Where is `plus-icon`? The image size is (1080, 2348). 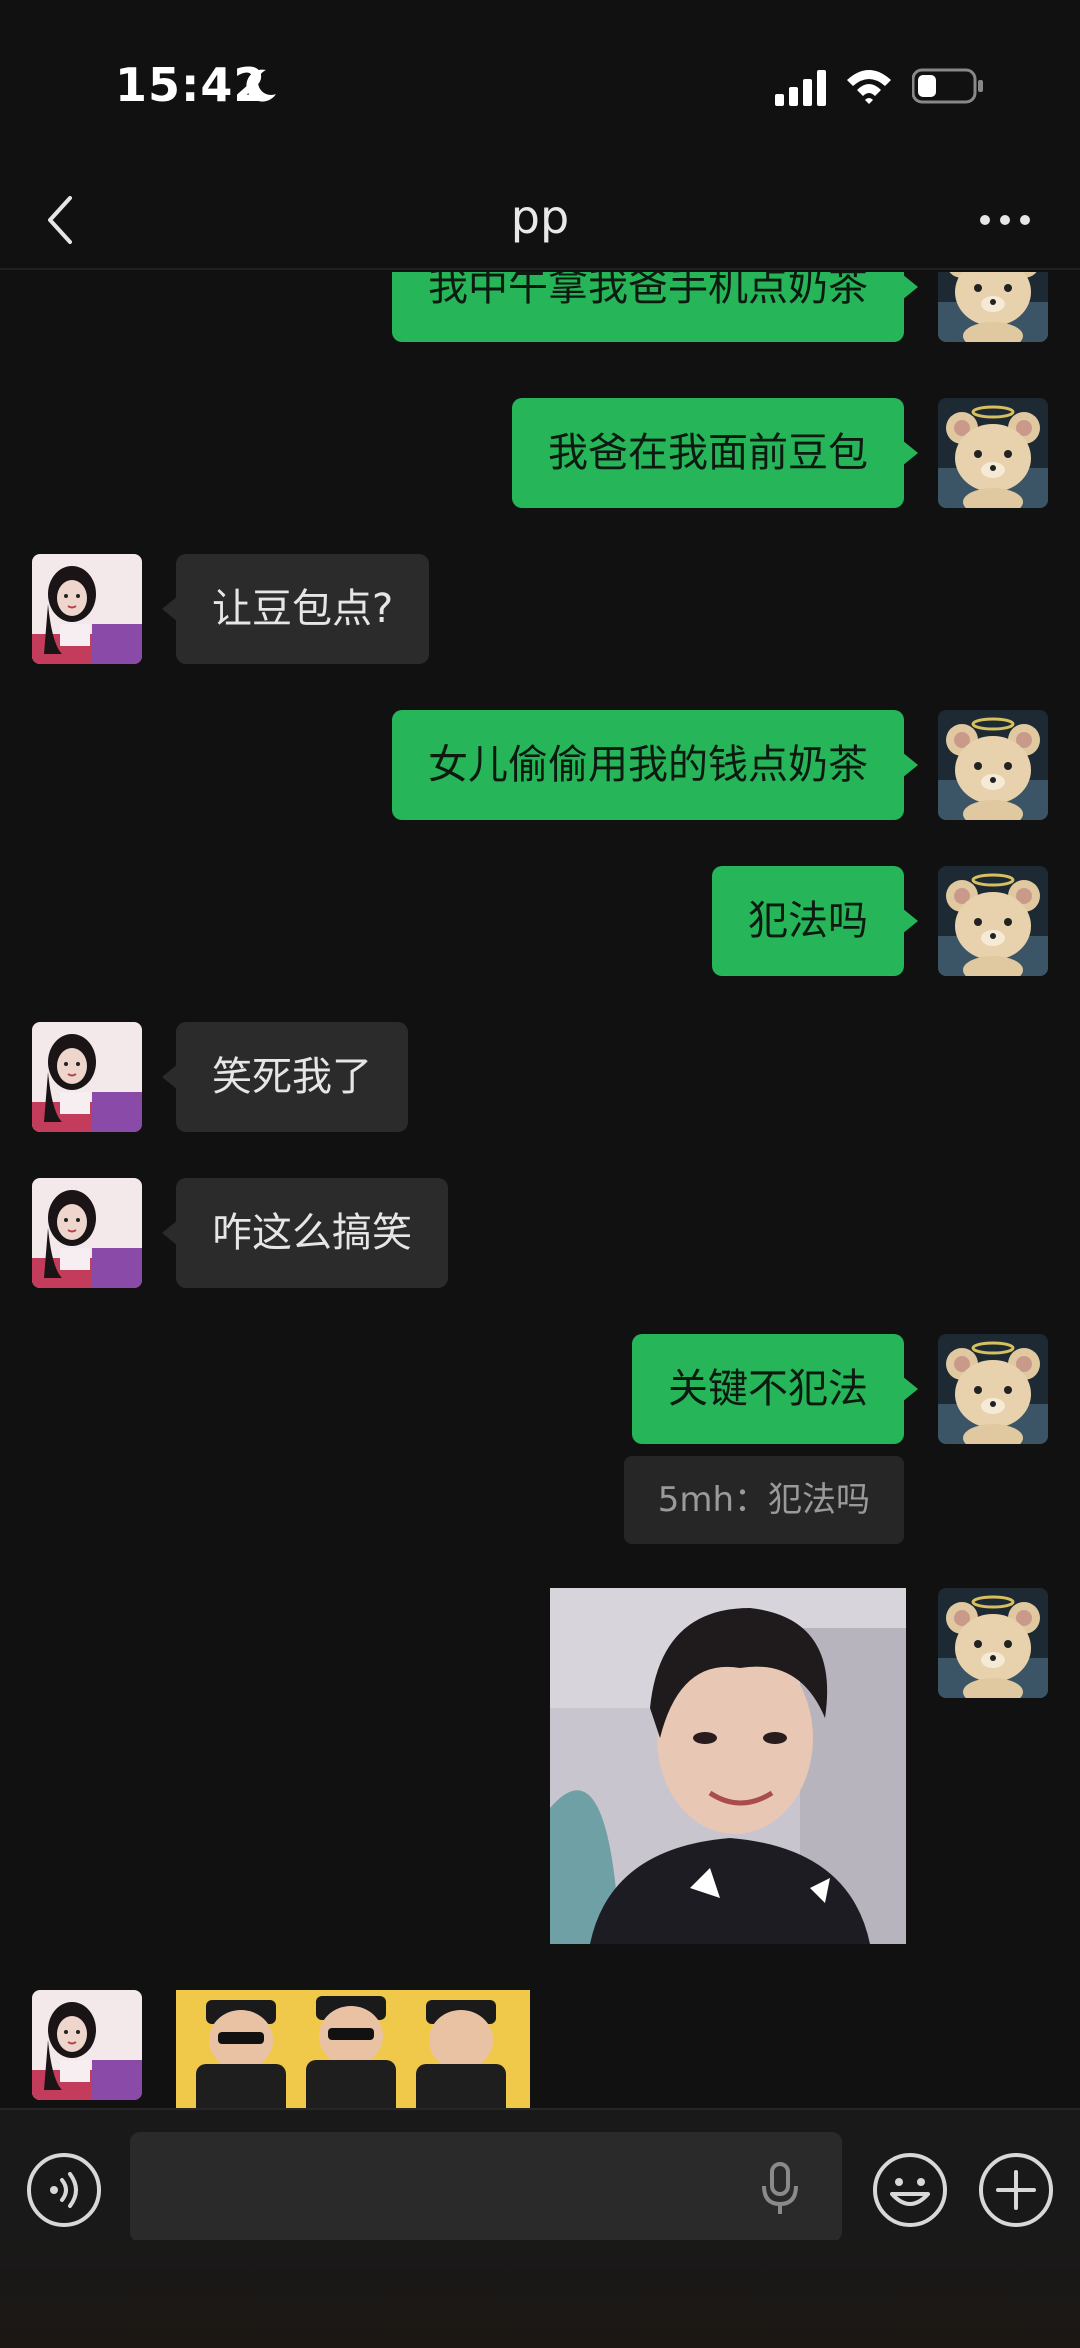 plus-icon is located at coordinates (1016, 2190).